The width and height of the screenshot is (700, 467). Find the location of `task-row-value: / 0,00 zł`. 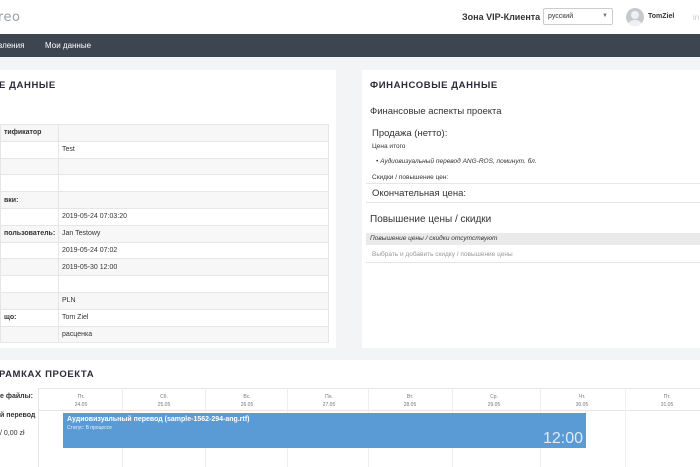

task-row-value: / 0,00 zł is located at coordinates (12, 433).